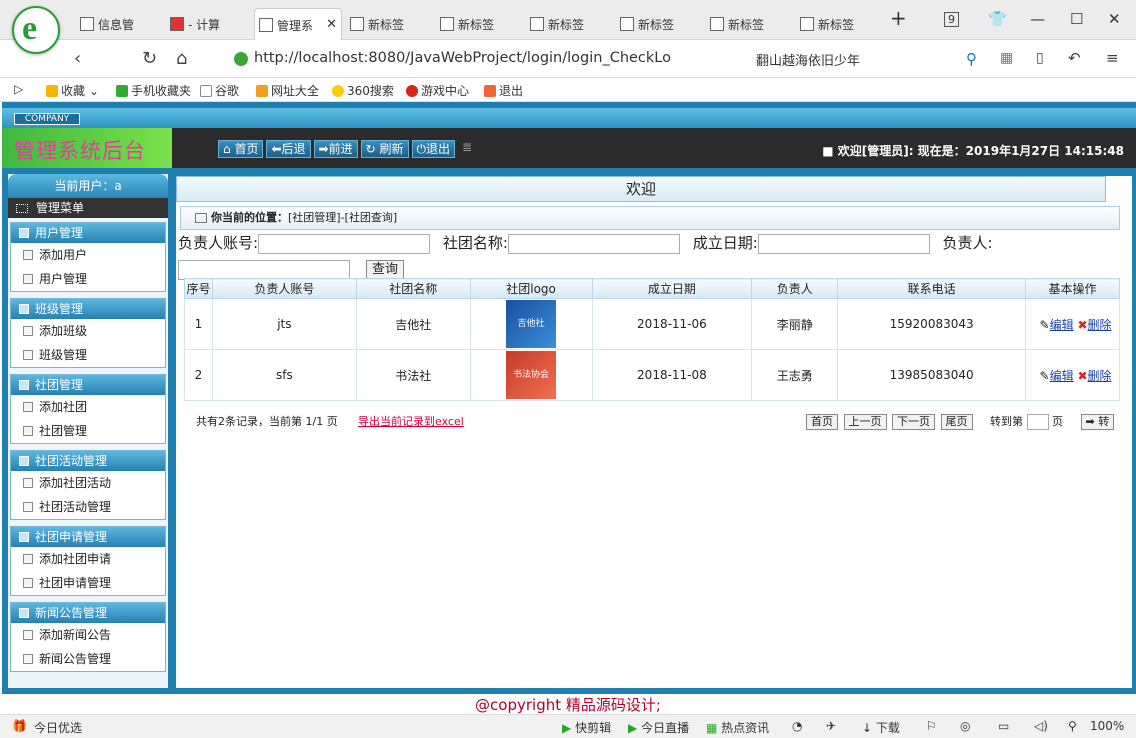  I want to click on tablet-icon: ▯, so click(1040, 58).